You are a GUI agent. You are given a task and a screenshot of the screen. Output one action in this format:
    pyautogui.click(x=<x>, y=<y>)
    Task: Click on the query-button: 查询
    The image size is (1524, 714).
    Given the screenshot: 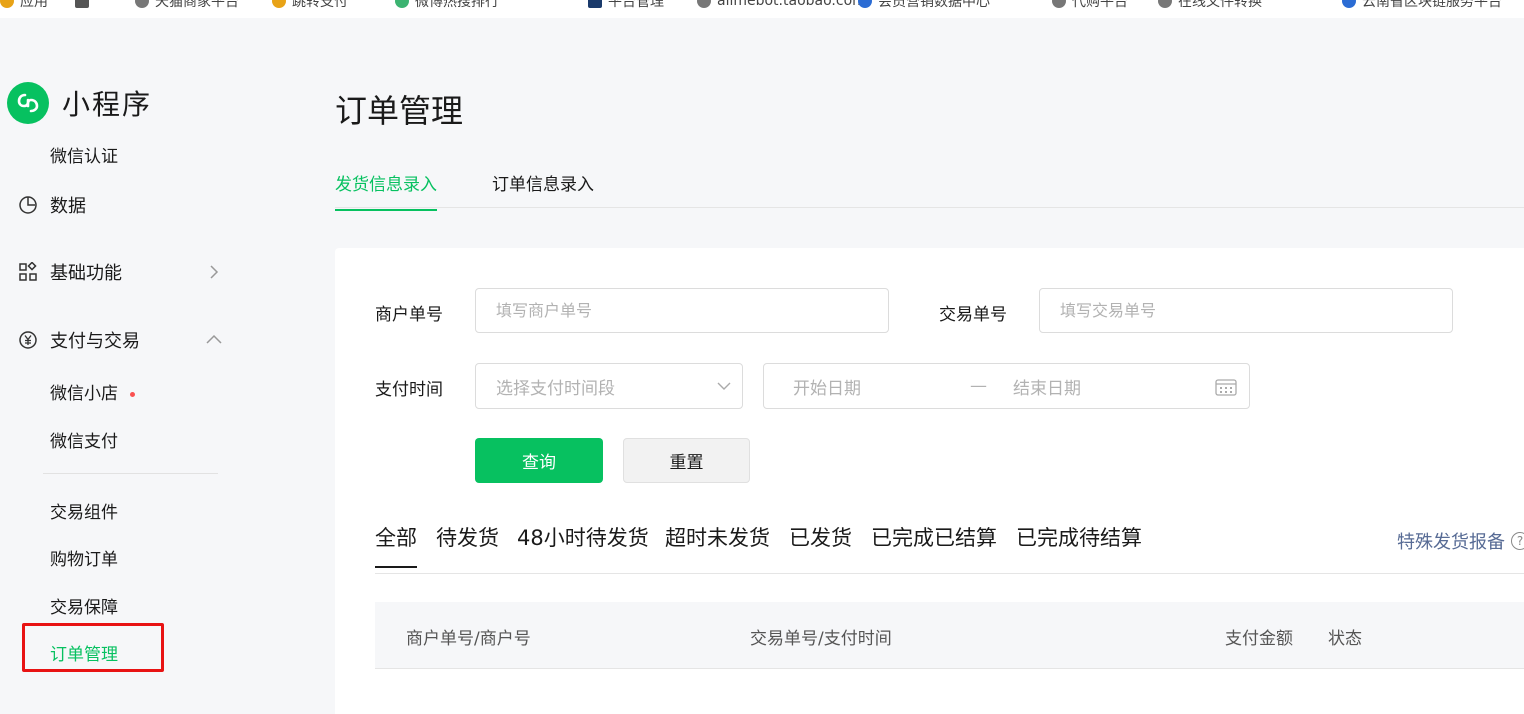 What is the action you would take?
    pyautogui.click(x=539, y=460)
    